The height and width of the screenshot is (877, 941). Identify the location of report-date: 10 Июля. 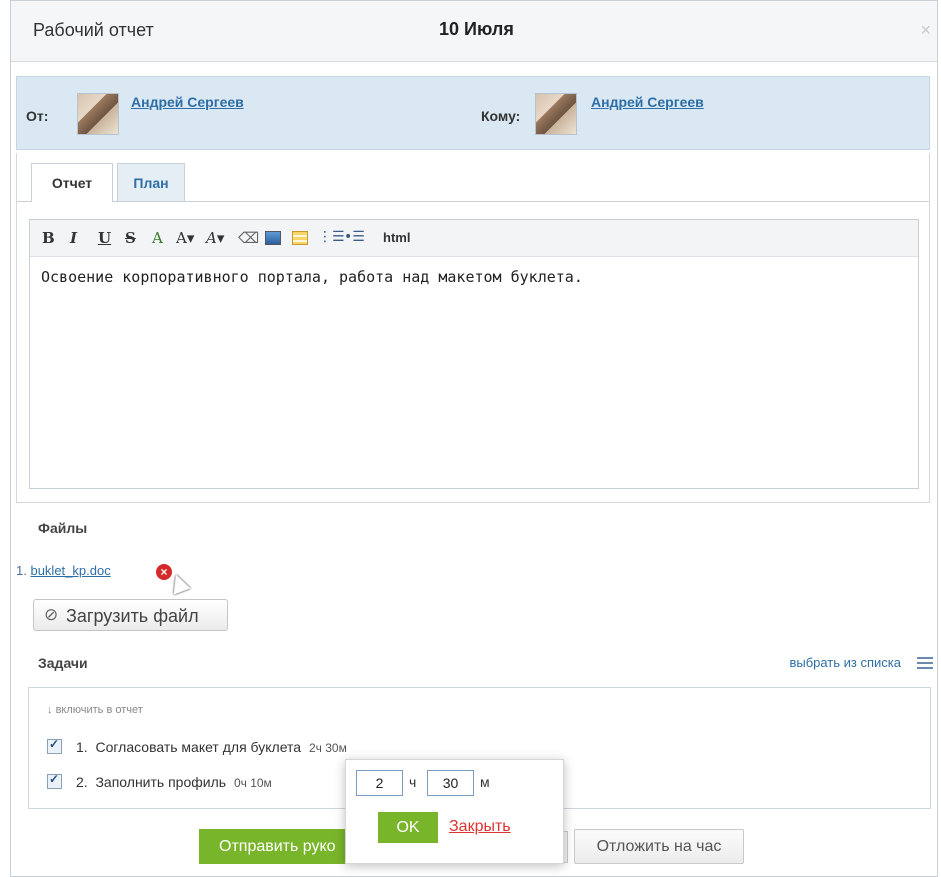
(476, 29).